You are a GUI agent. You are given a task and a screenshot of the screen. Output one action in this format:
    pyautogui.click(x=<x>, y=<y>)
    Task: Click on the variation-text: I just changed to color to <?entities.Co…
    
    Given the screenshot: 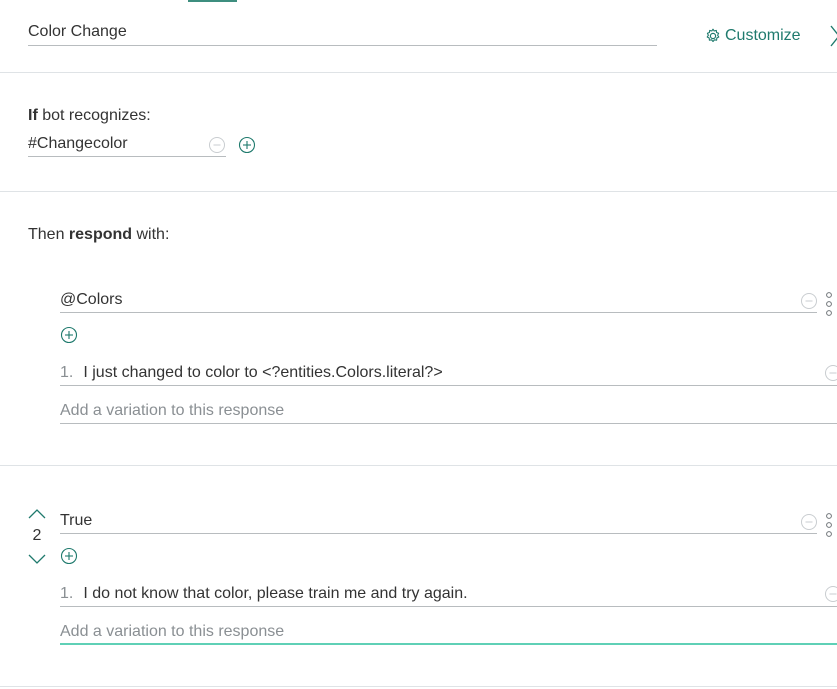 What is the action you would take?
    pyautogui.click(x=263, y=372)
    